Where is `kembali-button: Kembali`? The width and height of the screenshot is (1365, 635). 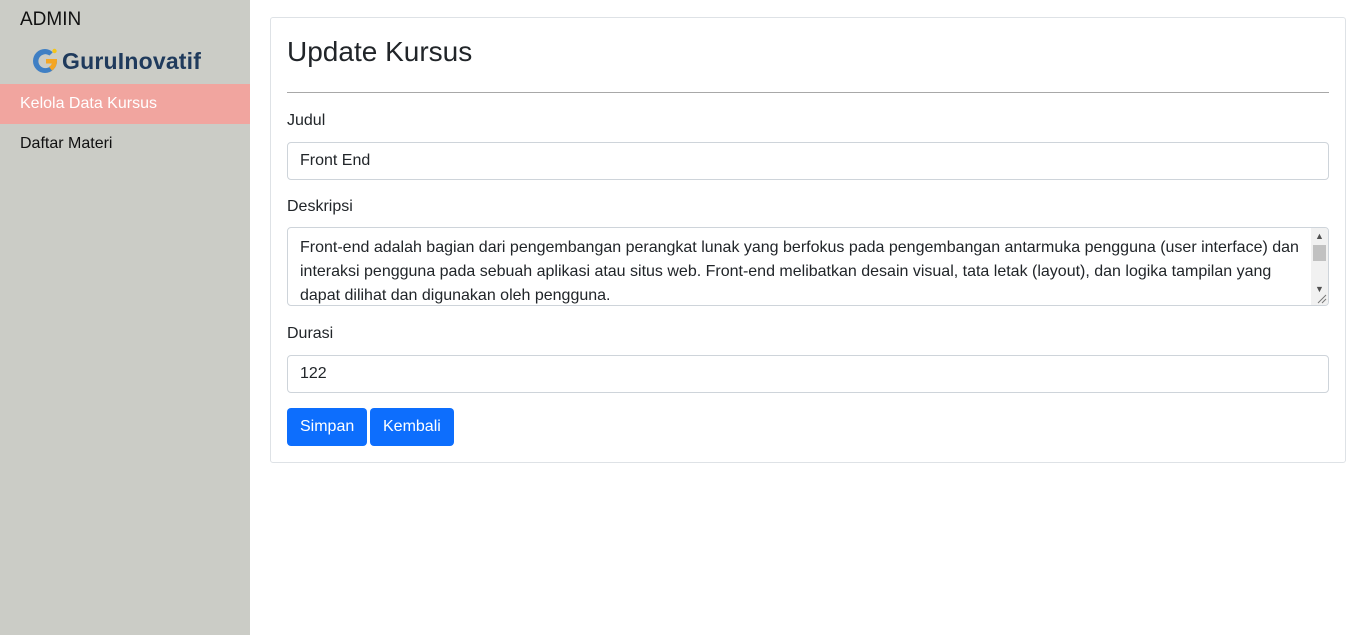 kembali-button: Kembali is located at coordinates (412, 427).